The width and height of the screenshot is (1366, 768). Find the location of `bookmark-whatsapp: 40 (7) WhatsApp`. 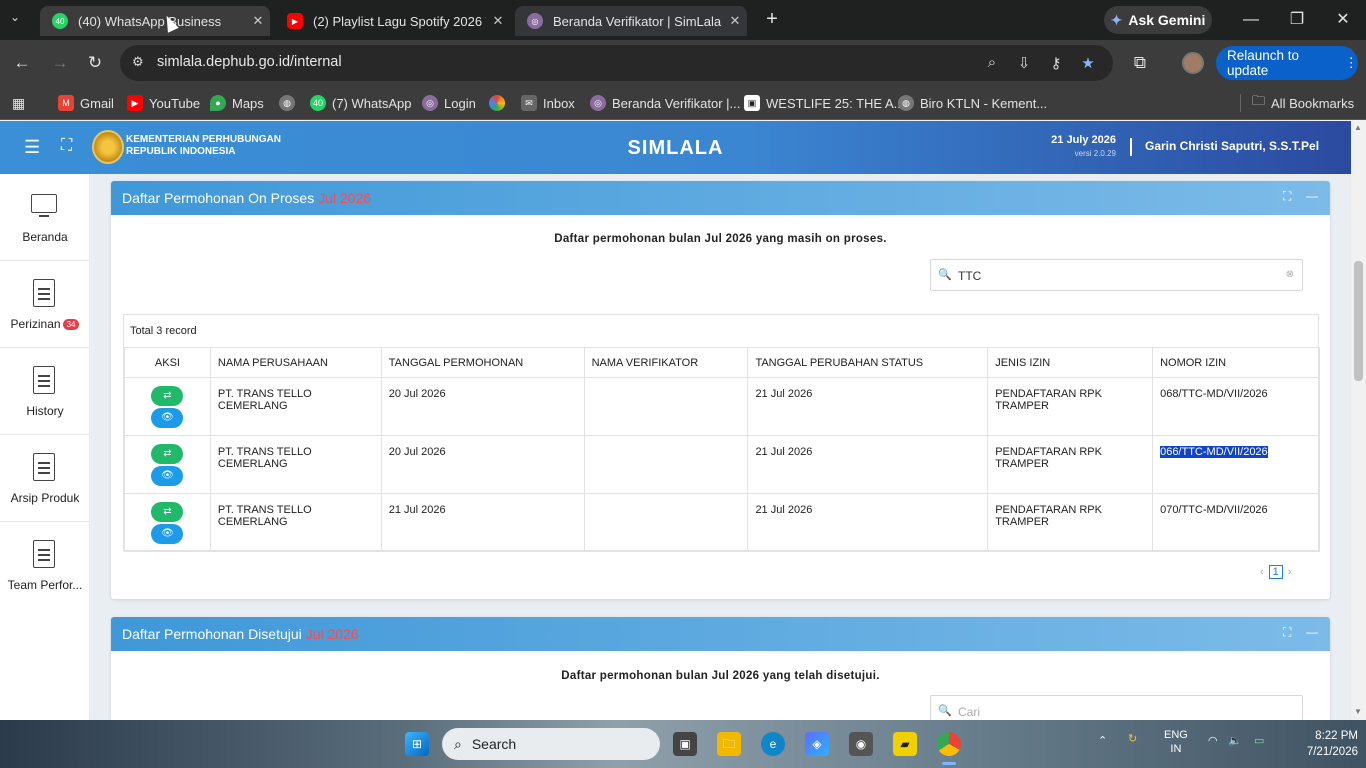

bookmark-whatsapp: 40 (7) WhatsApp is located at coordinates (360, 103).